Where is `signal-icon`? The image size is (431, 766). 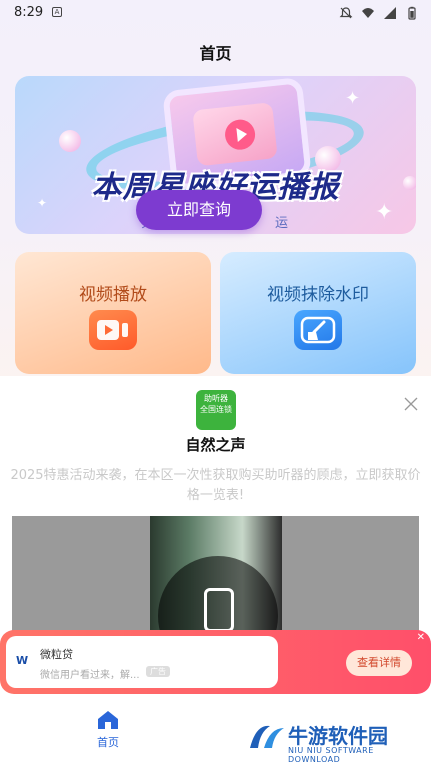 signal-icon is located at coordinates (390, 13).